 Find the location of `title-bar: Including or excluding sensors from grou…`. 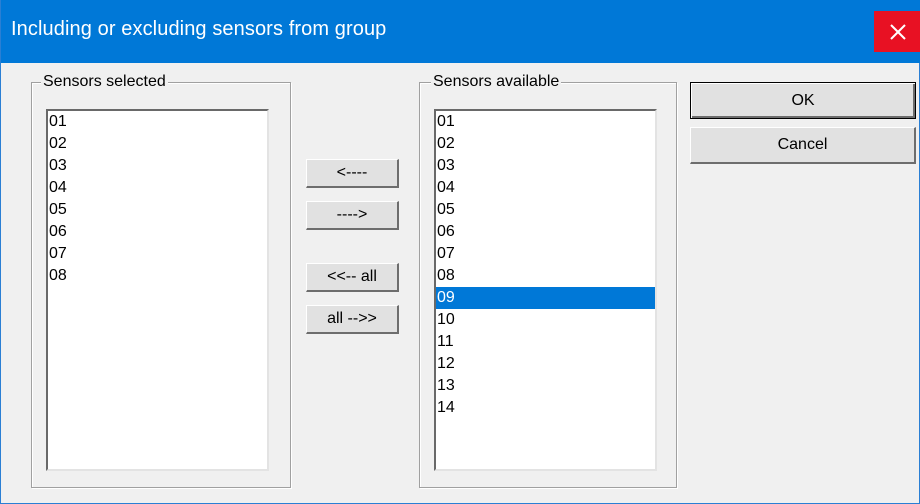

title-bar: Including or excluding sensors from grou… is located at coordinates (460, 31).